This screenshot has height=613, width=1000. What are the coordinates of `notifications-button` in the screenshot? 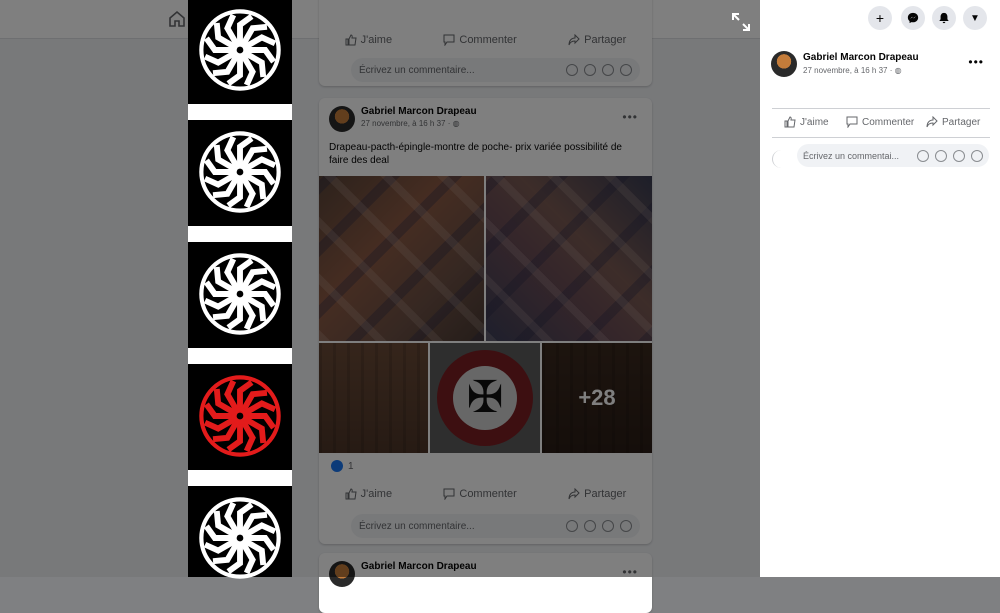 It's located at (944, 18).